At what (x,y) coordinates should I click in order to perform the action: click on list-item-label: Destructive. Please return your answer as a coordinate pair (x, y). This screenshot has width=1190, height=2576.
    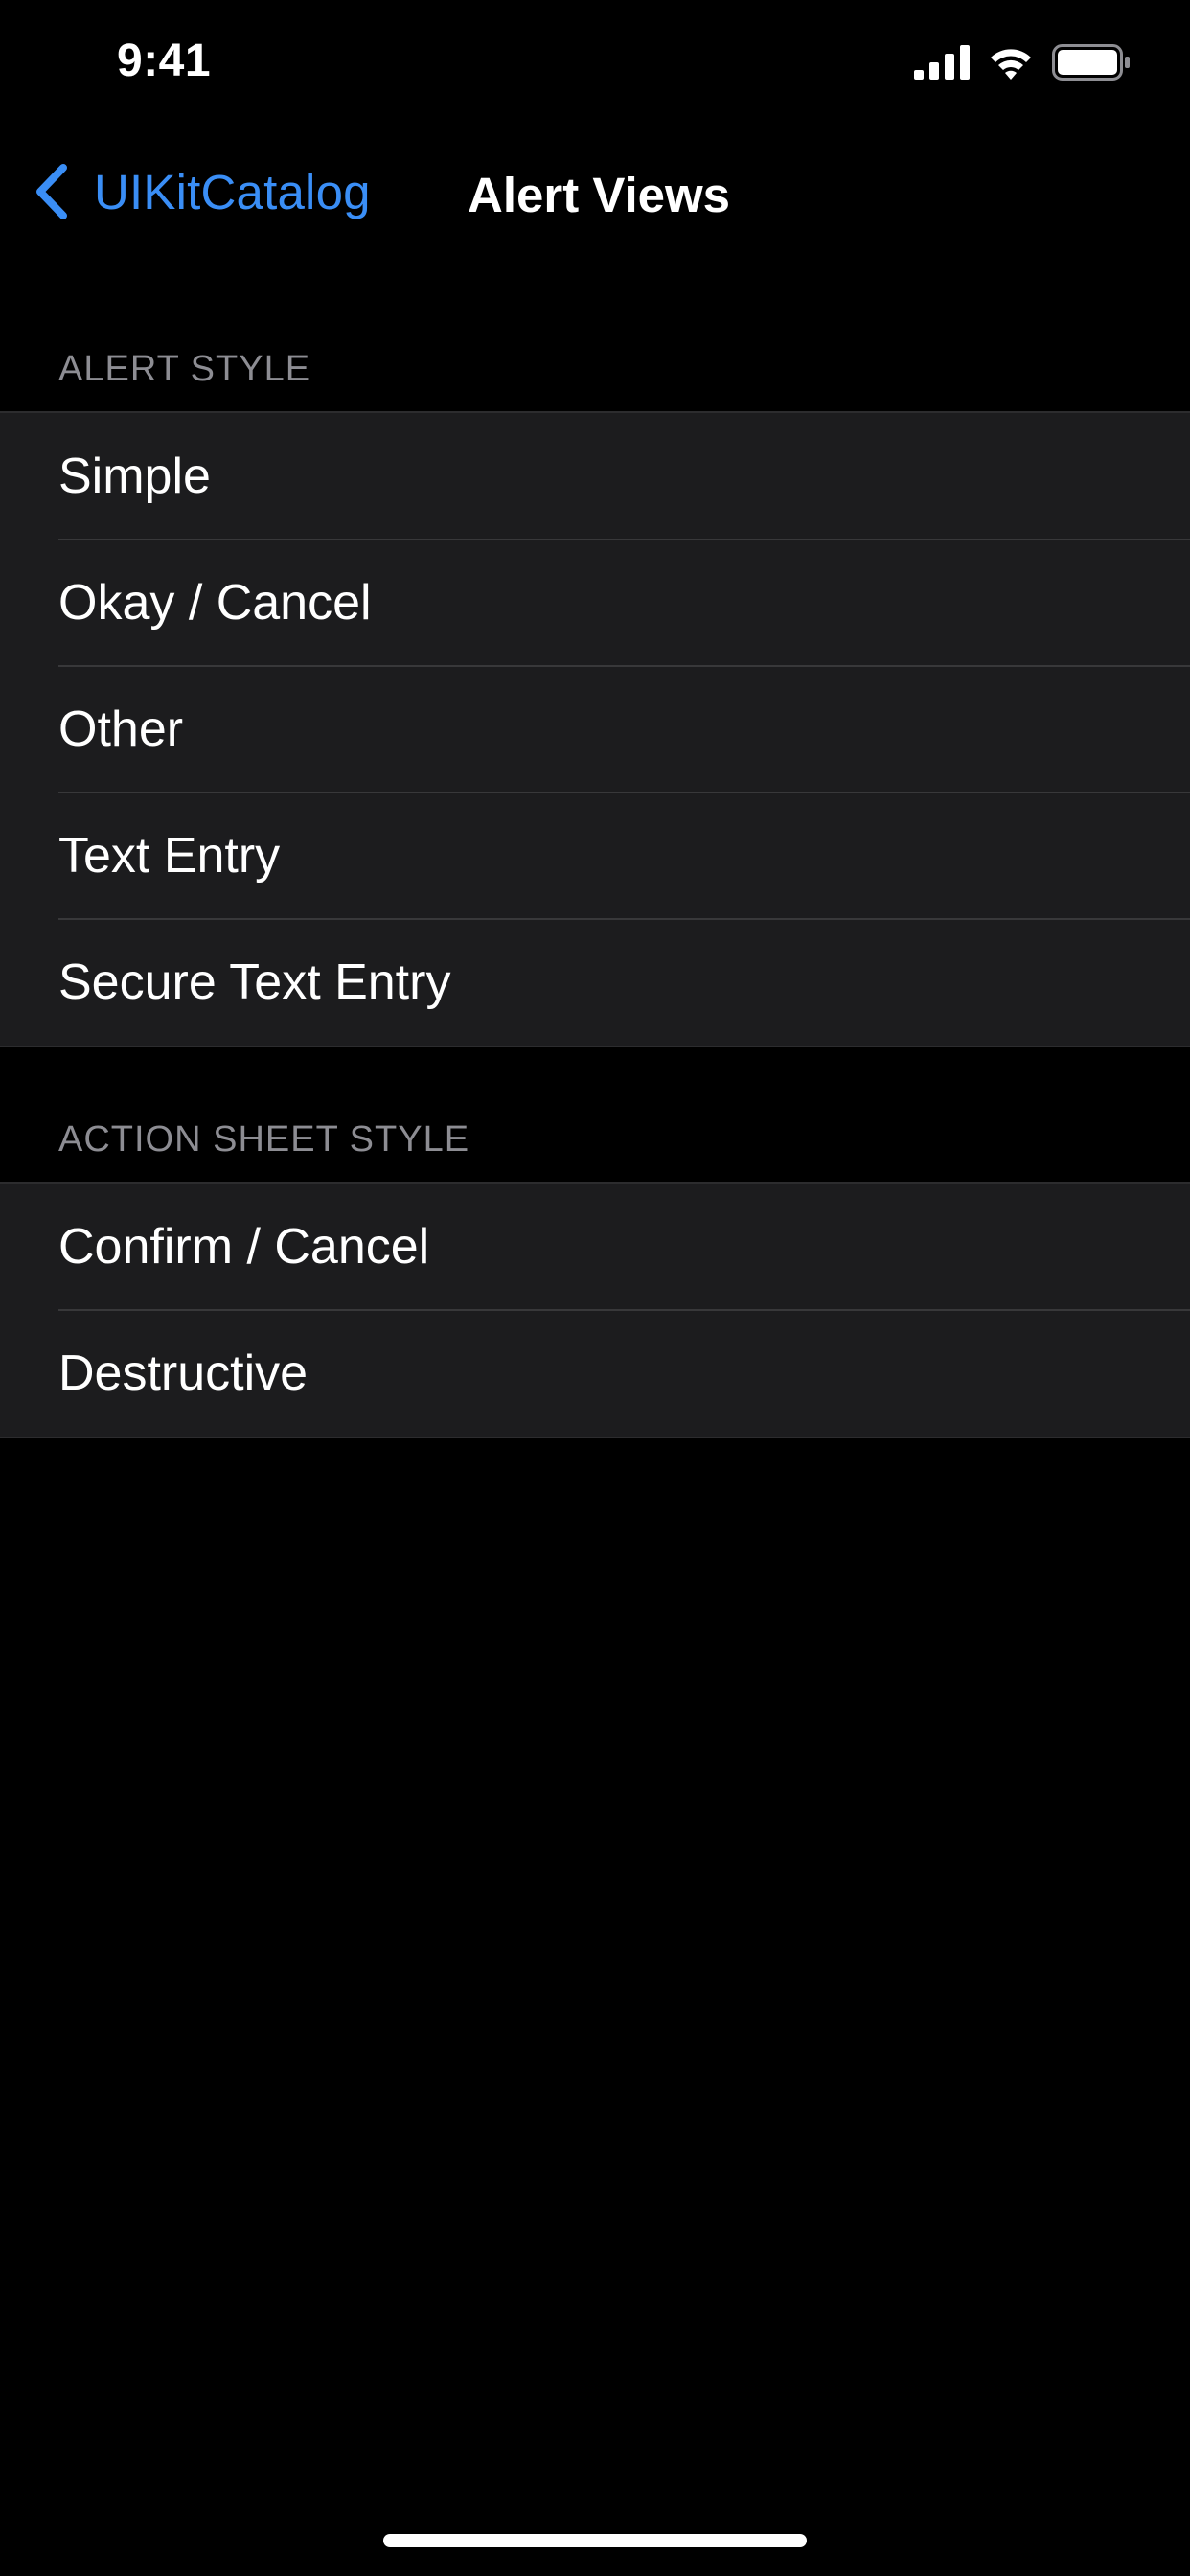
    Looking at the image, I should click on (183, 1373).